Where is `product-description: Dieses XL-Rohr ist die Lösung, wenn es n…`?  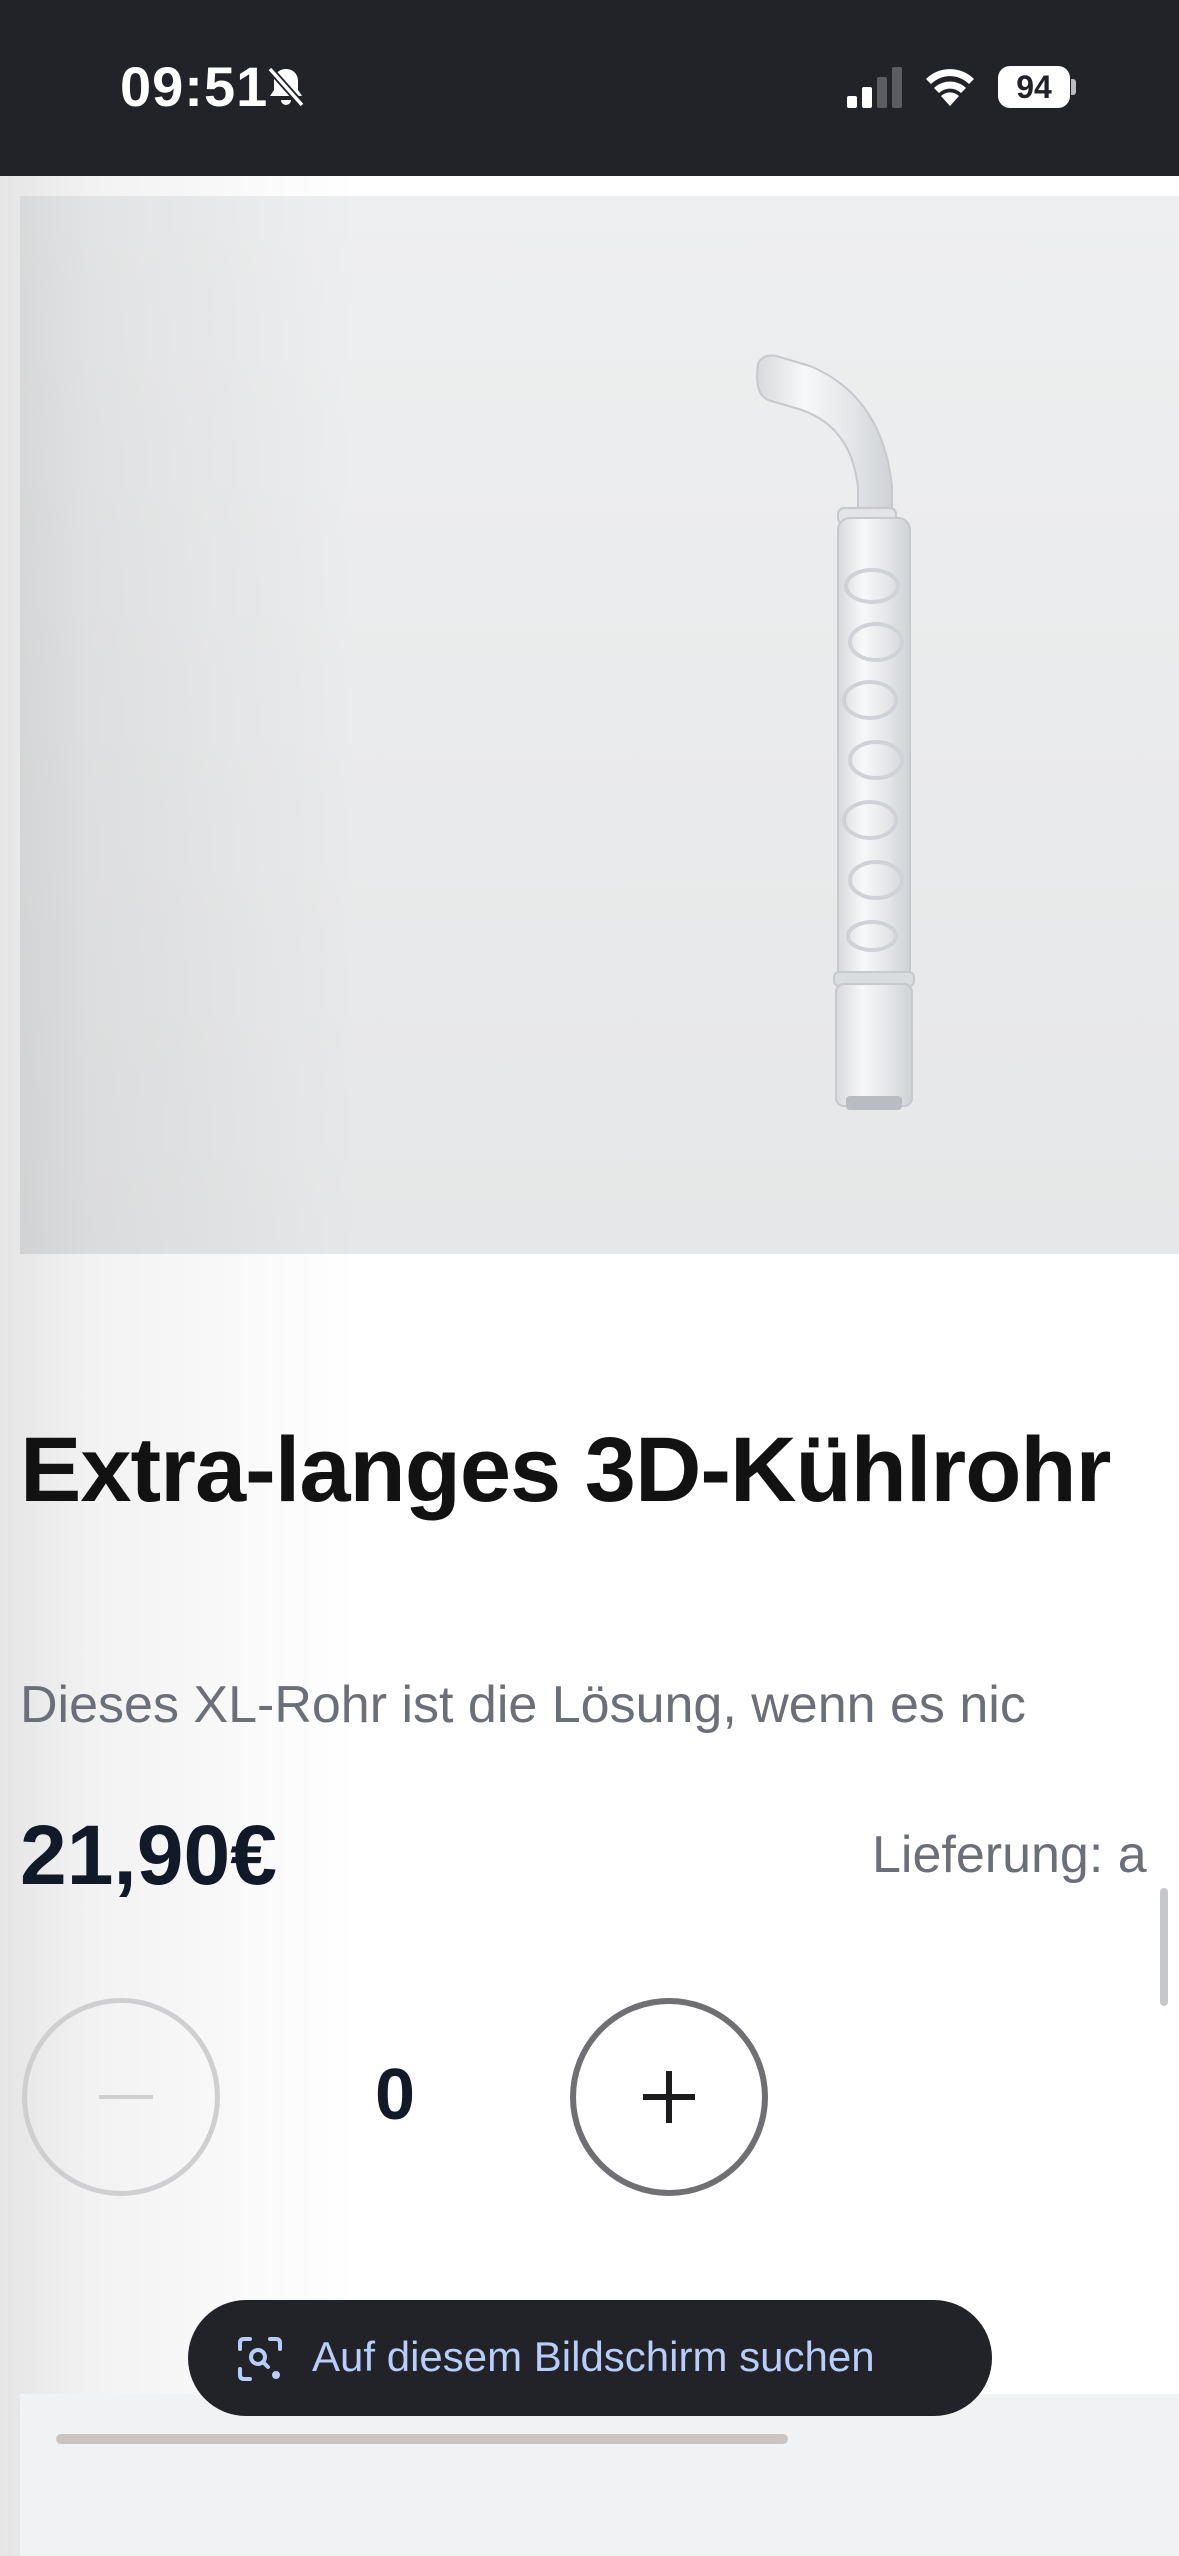 product-description: Dieses XL-Rohr ist die Lösung, wenn es n… is located at coordinates (523, 1705).